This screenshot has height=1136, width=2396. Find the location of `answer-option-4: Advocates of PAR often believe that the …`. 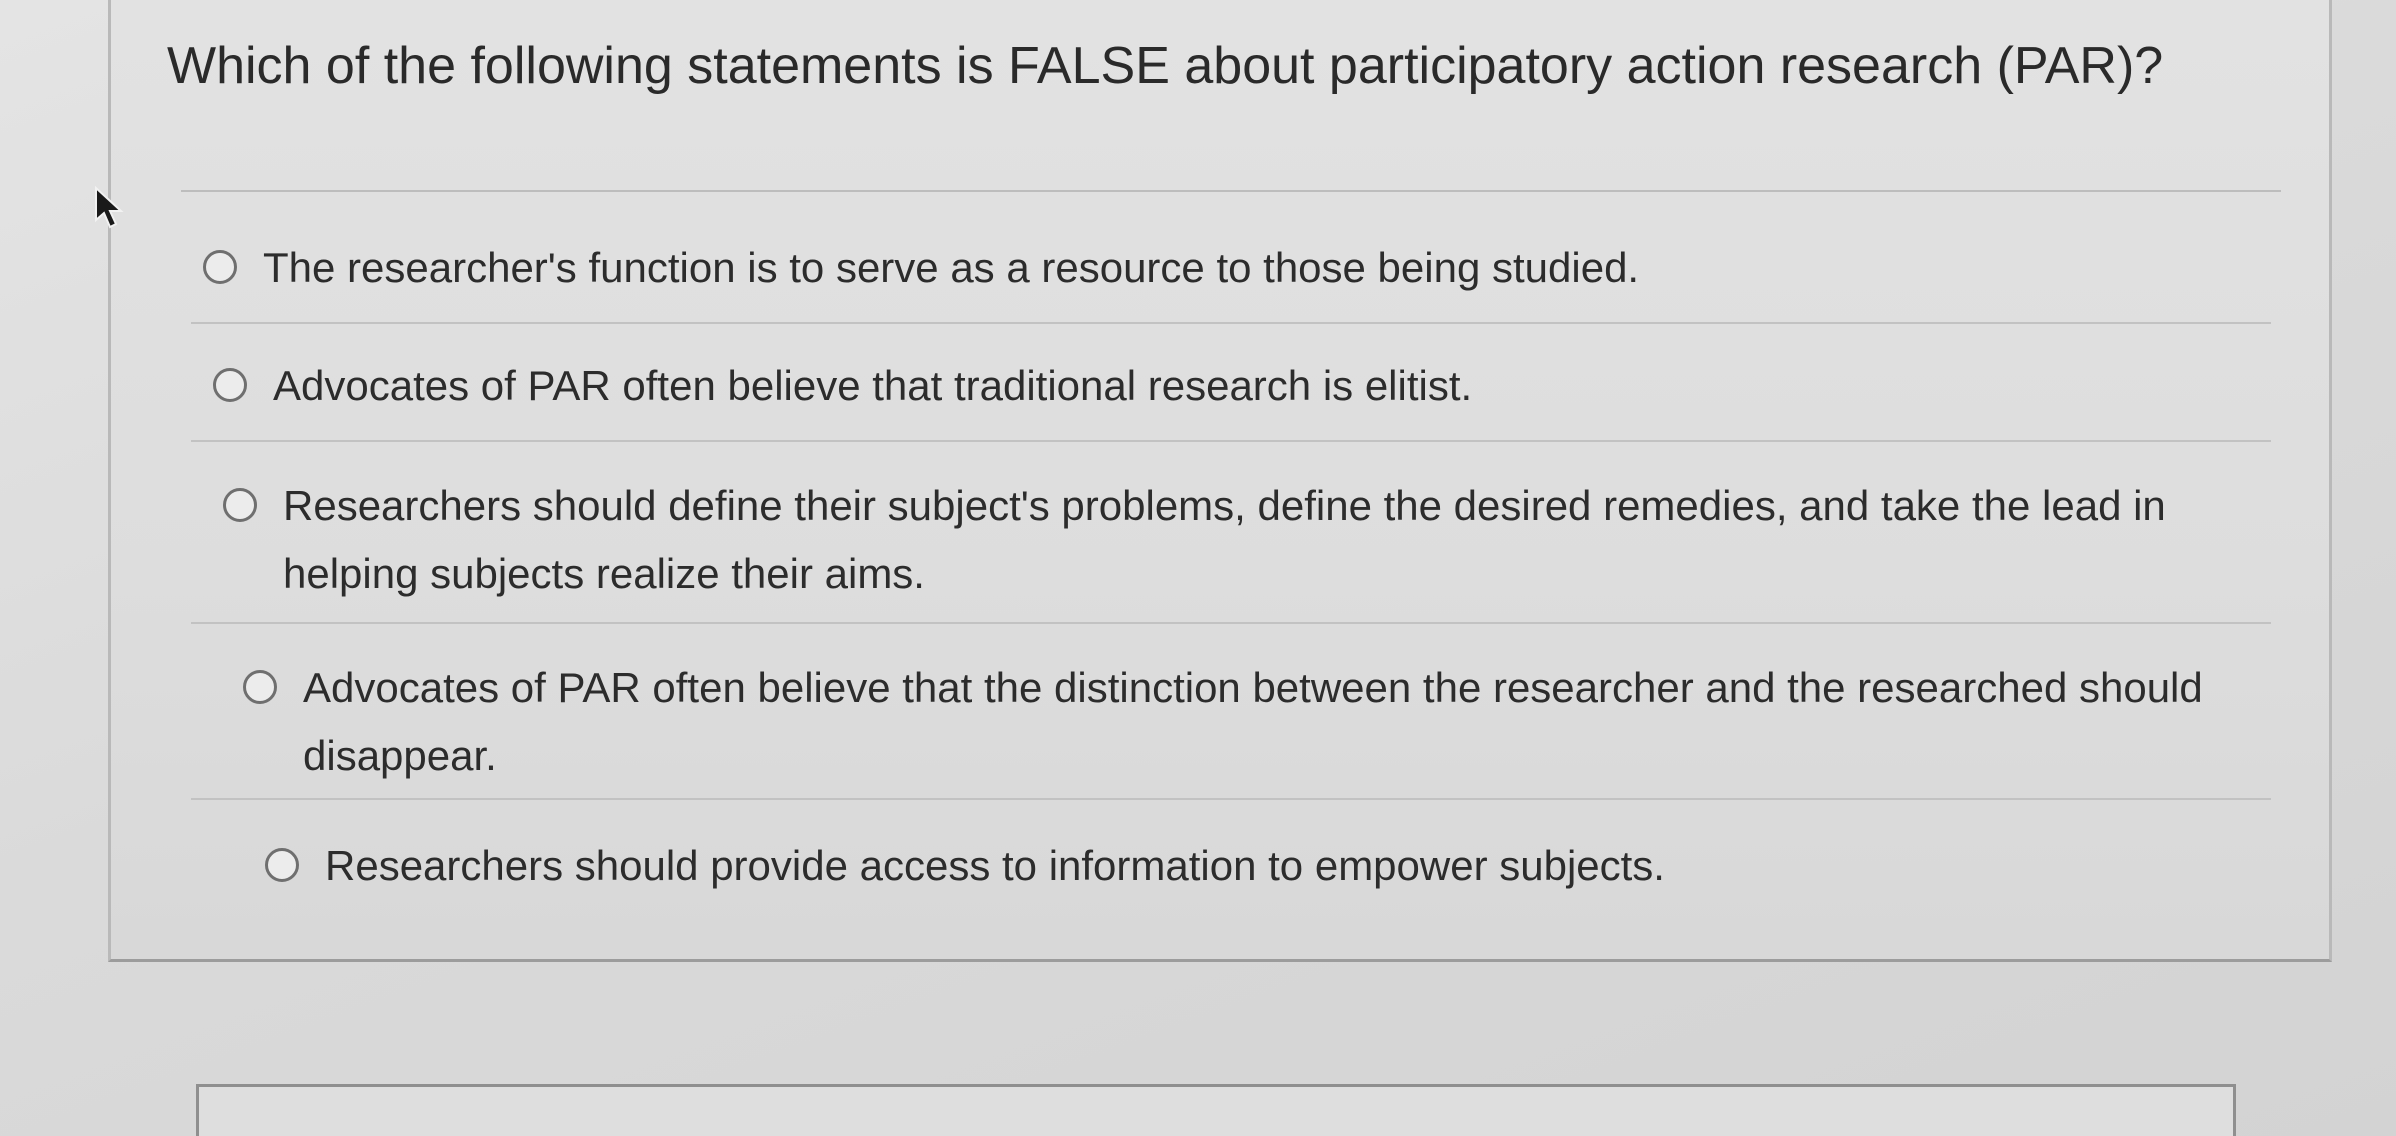

answer-option-4: Advocates of PAR often believe that the … is located at coordinates (1231, 712).